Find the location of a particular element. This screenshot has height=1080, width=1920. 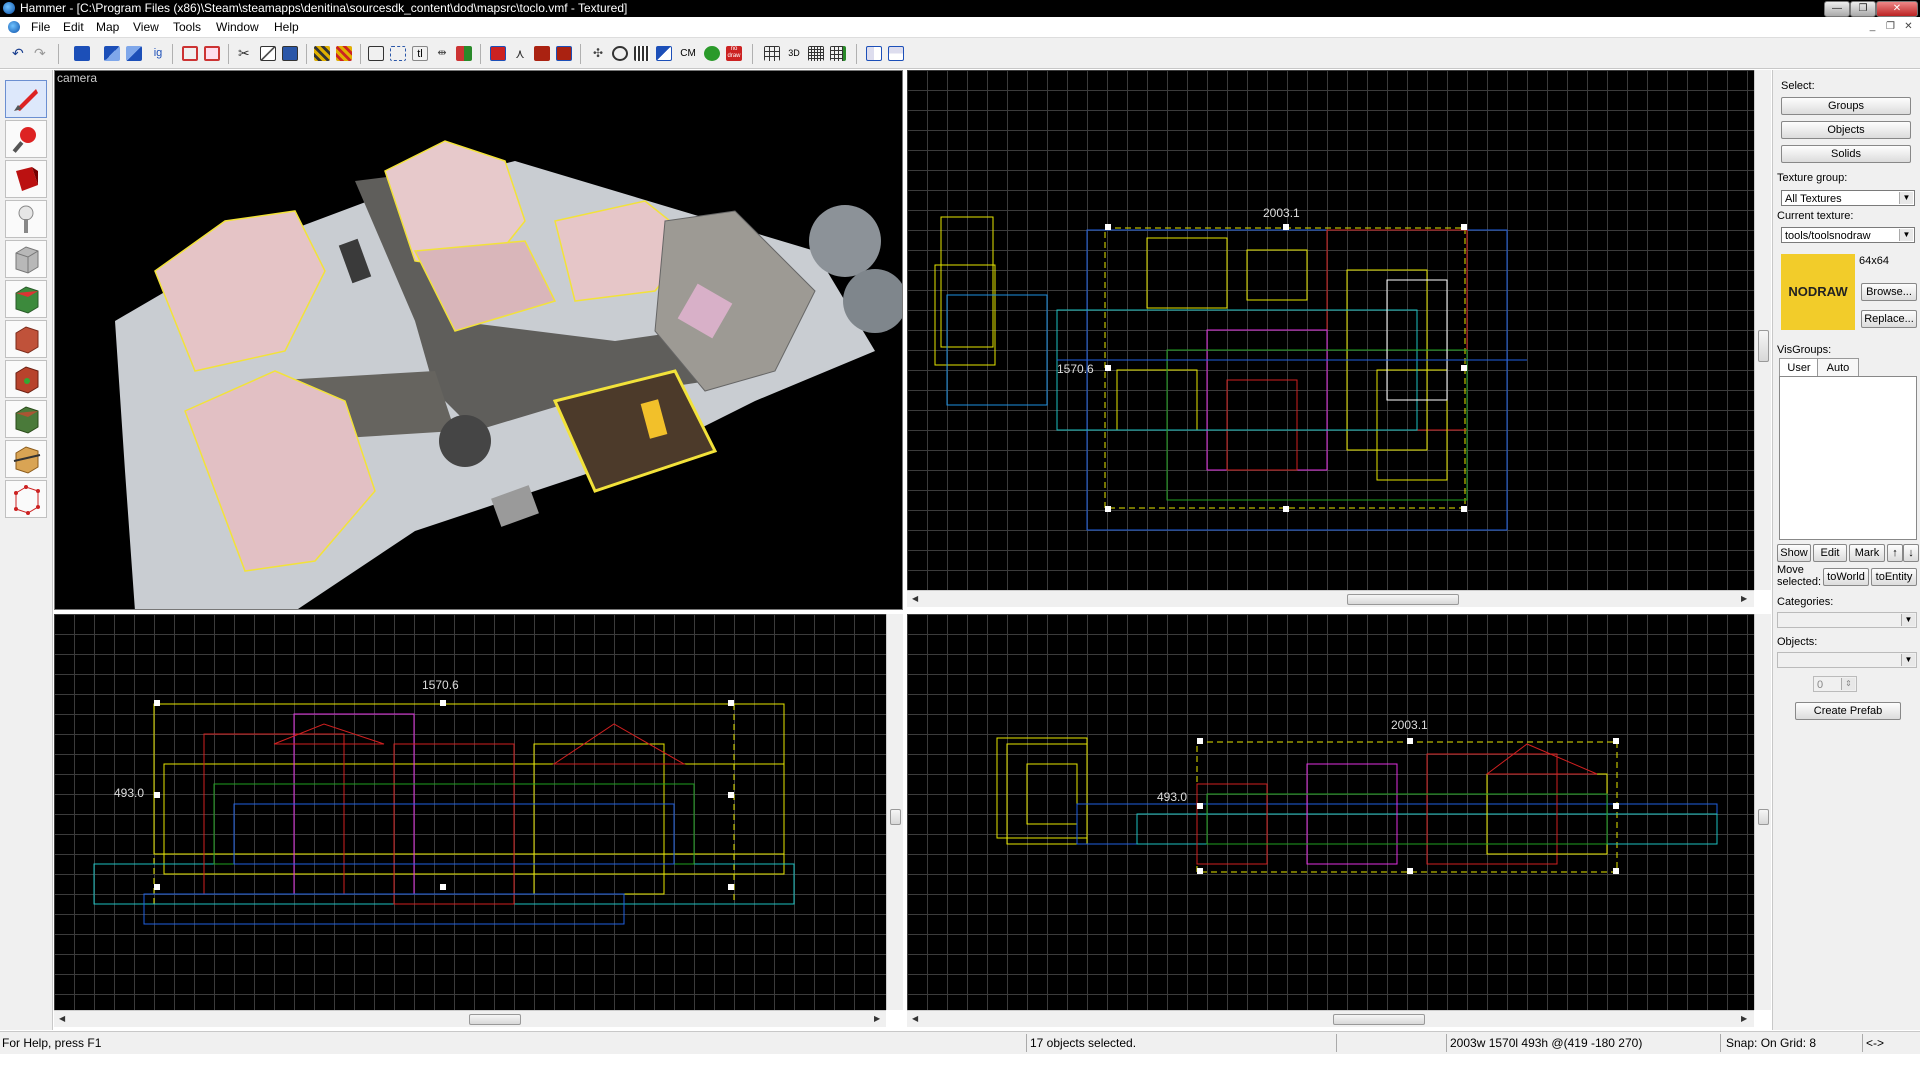

clip-icon is located at coordinates (542, 53).